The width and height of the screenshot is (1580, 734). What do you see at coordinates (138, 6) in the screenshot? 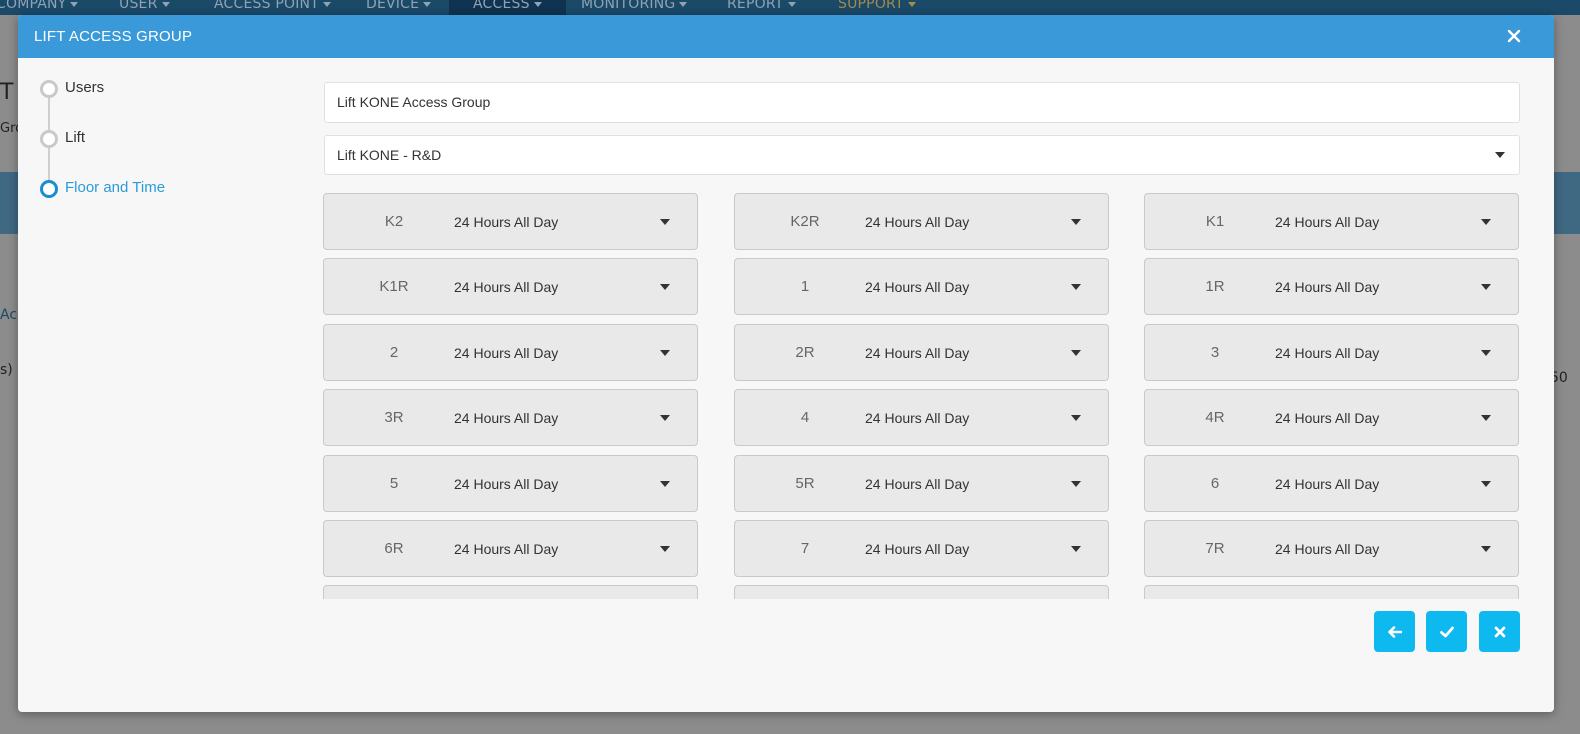
I see `nav-user-label: USER` at bounding box center [138, 6].